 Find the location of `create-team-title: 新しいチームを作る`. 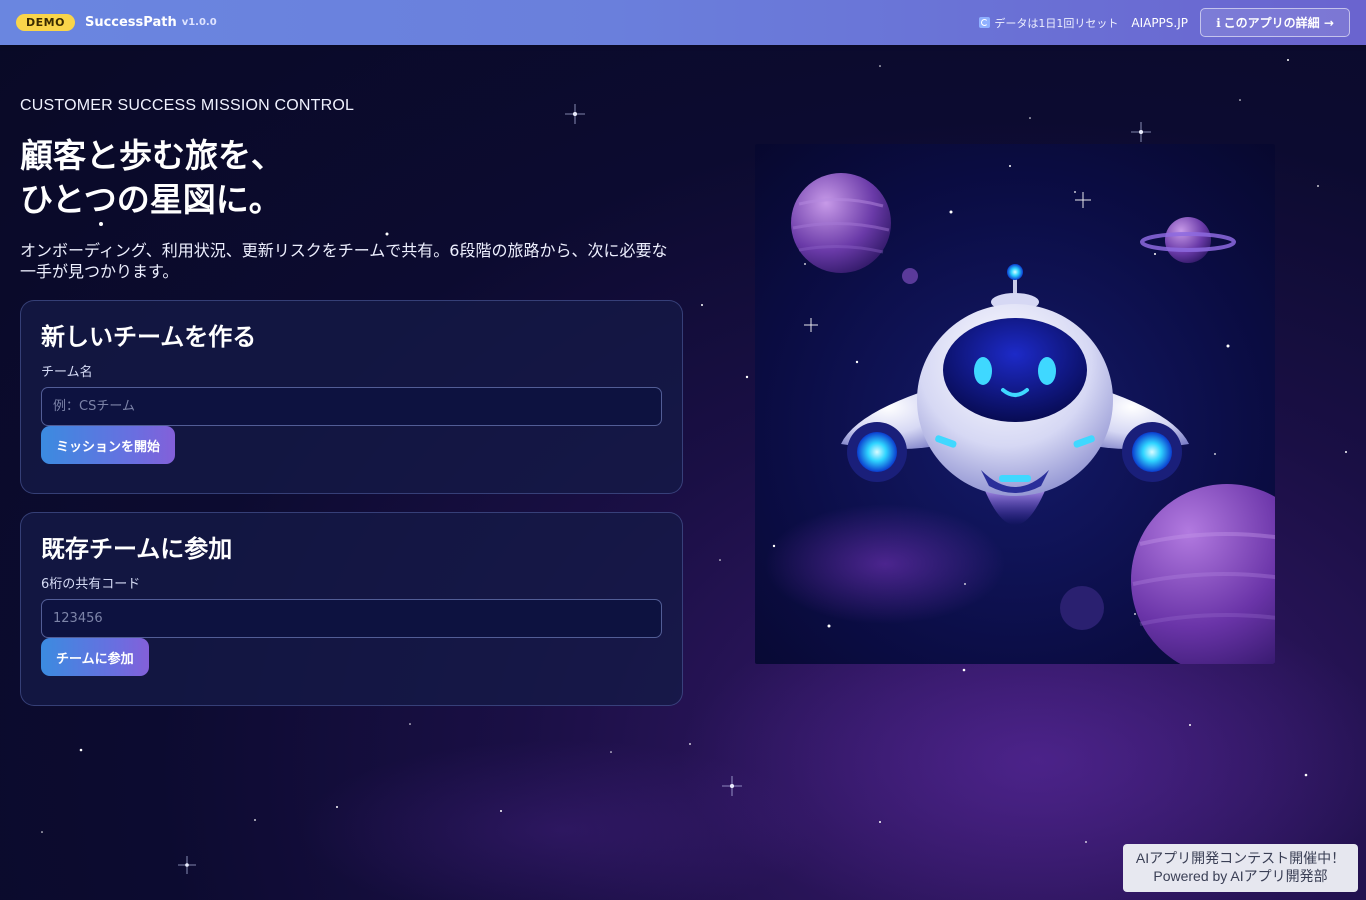

create-team-title: 新しいチームを作る is located at coordinates (149, 337).